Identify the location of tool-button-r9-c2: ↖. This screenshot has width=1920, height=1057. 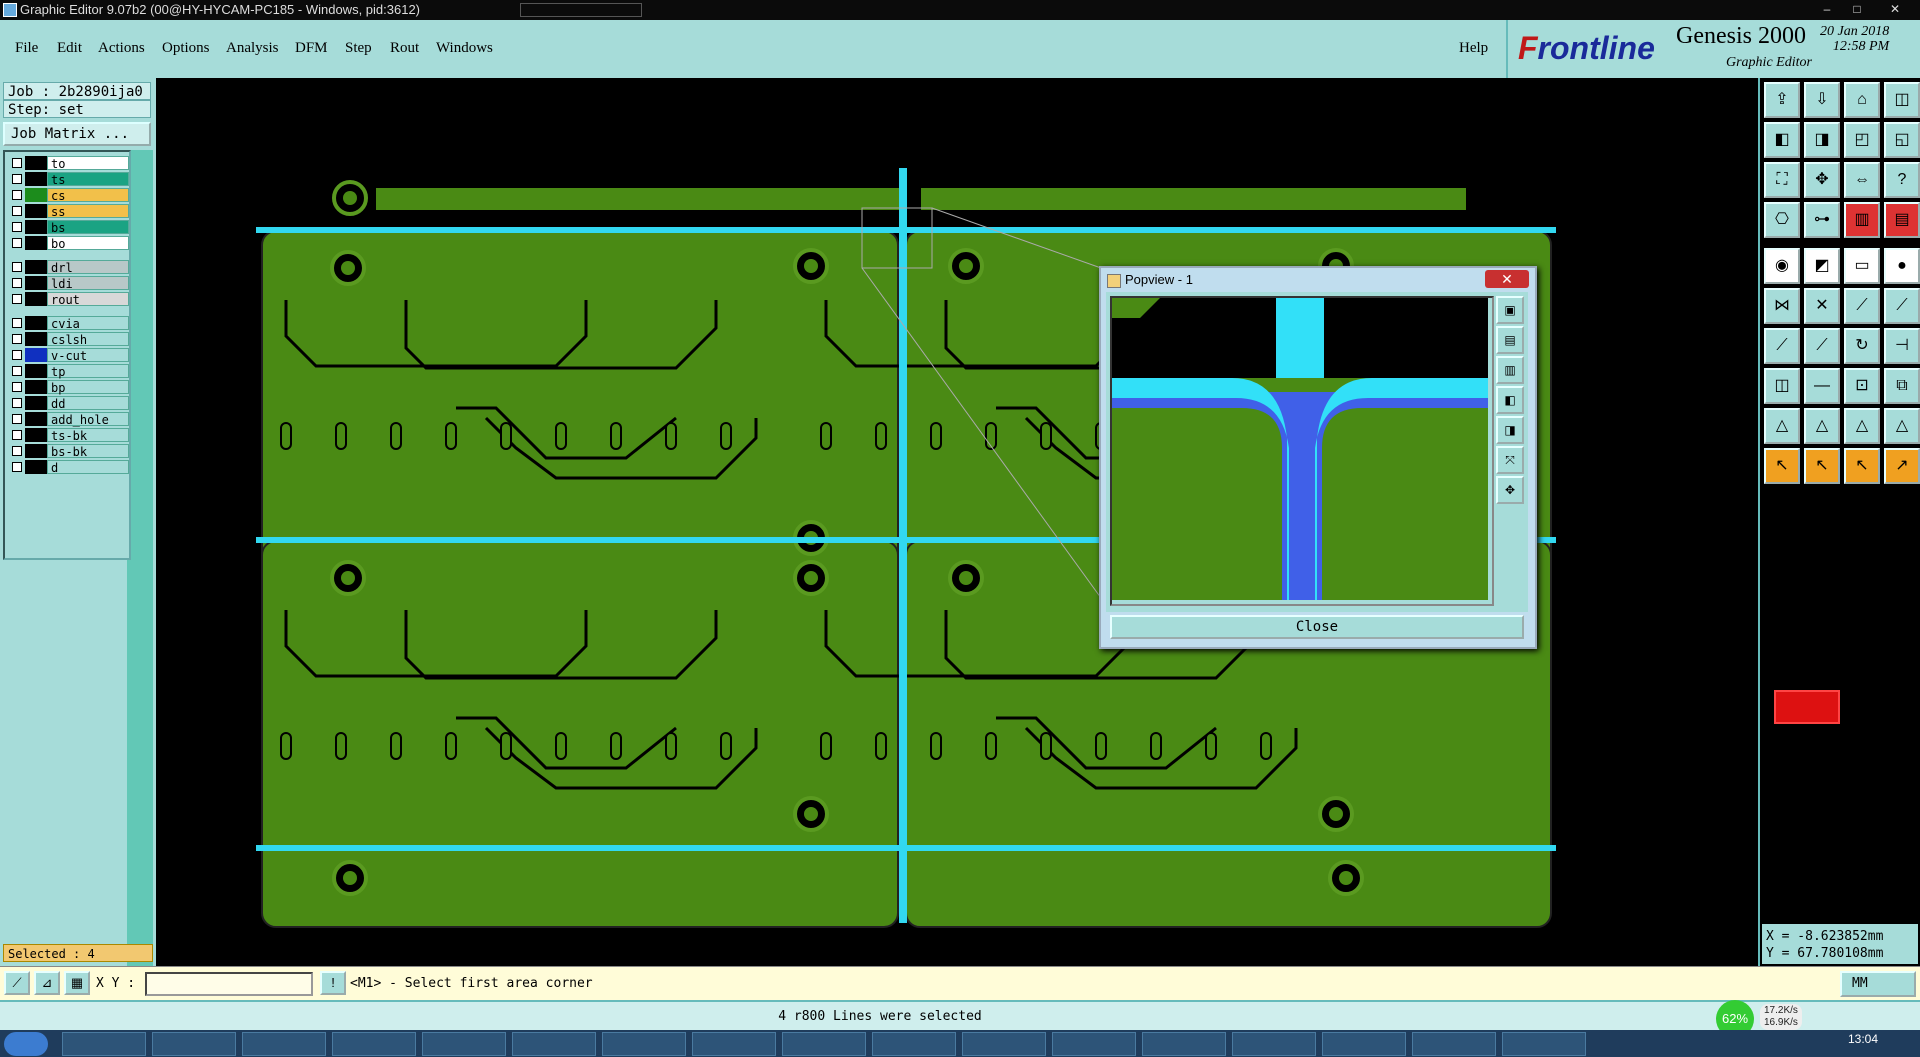
(1862, 466).